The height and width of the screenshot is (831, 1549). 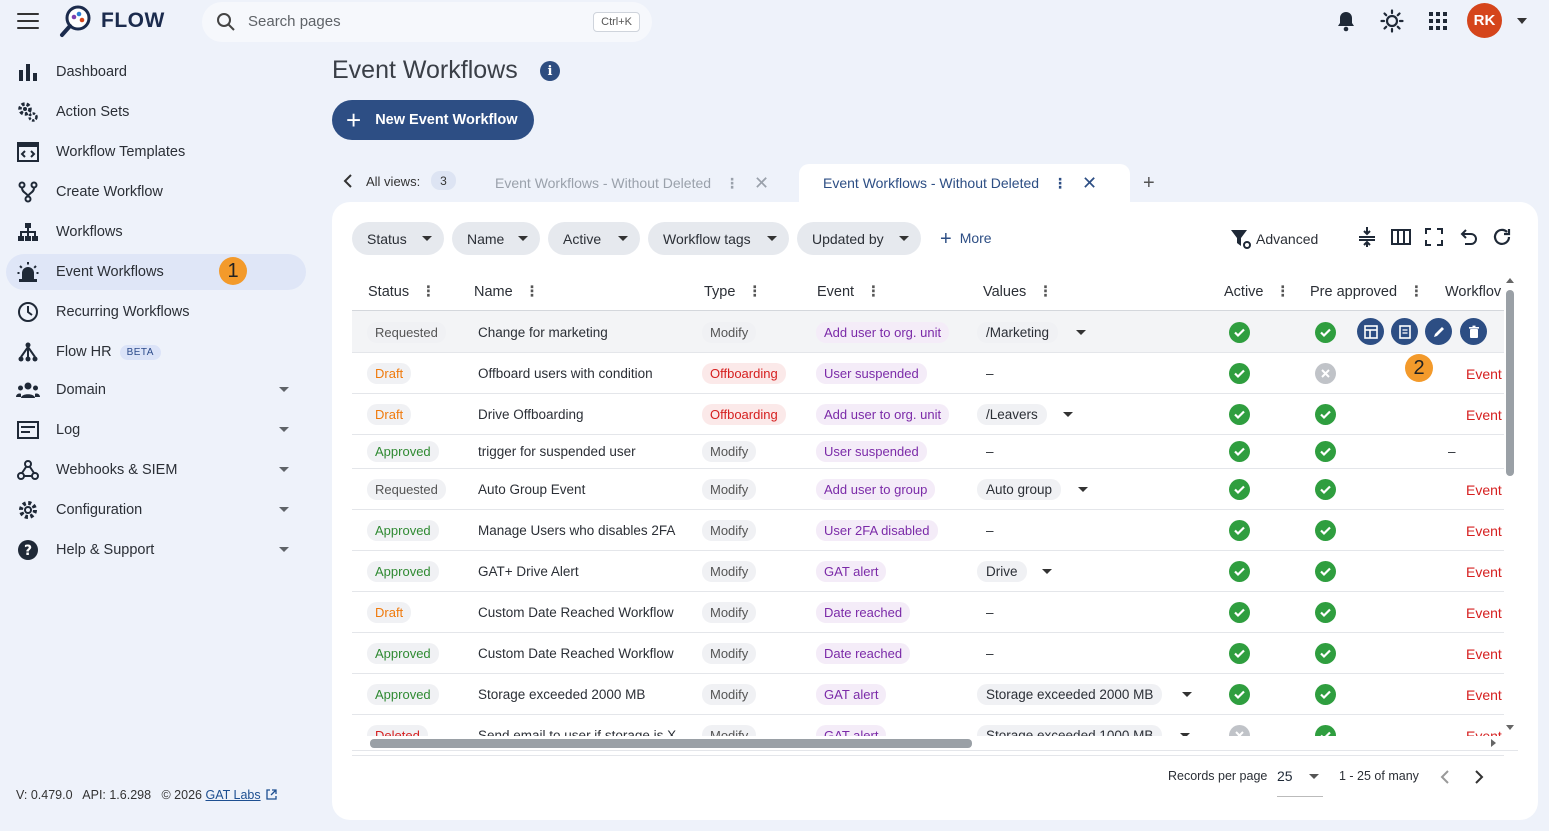 What do you see at coordinates (1019, 489) in the screenshot?
I see `values-select: Auto group` at bounding box center [1019, 489].